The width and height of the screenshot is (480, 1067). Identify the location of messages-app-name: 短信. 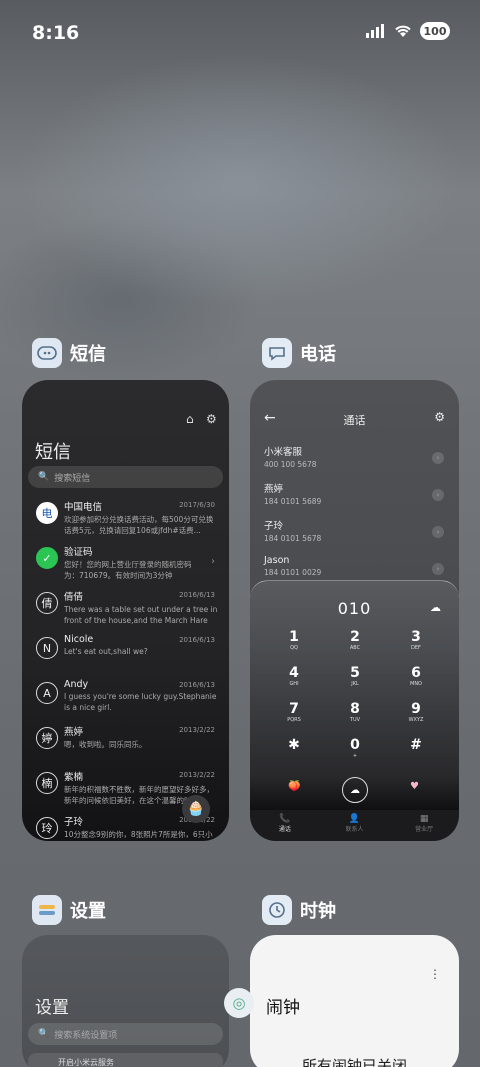
(88, 354).